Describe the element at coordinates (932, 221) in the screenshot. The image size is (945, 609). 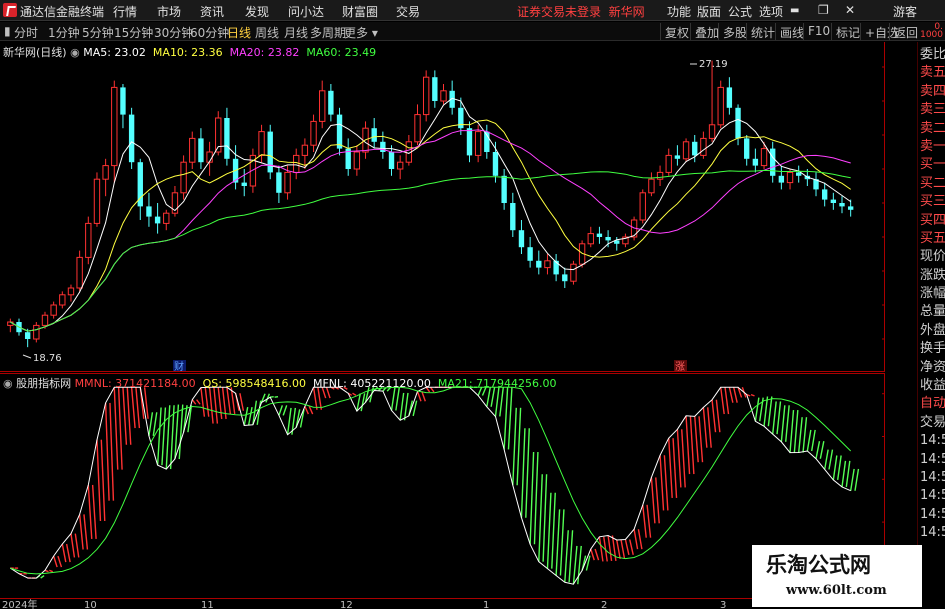
I see `side-buy4: 买四` at that location.